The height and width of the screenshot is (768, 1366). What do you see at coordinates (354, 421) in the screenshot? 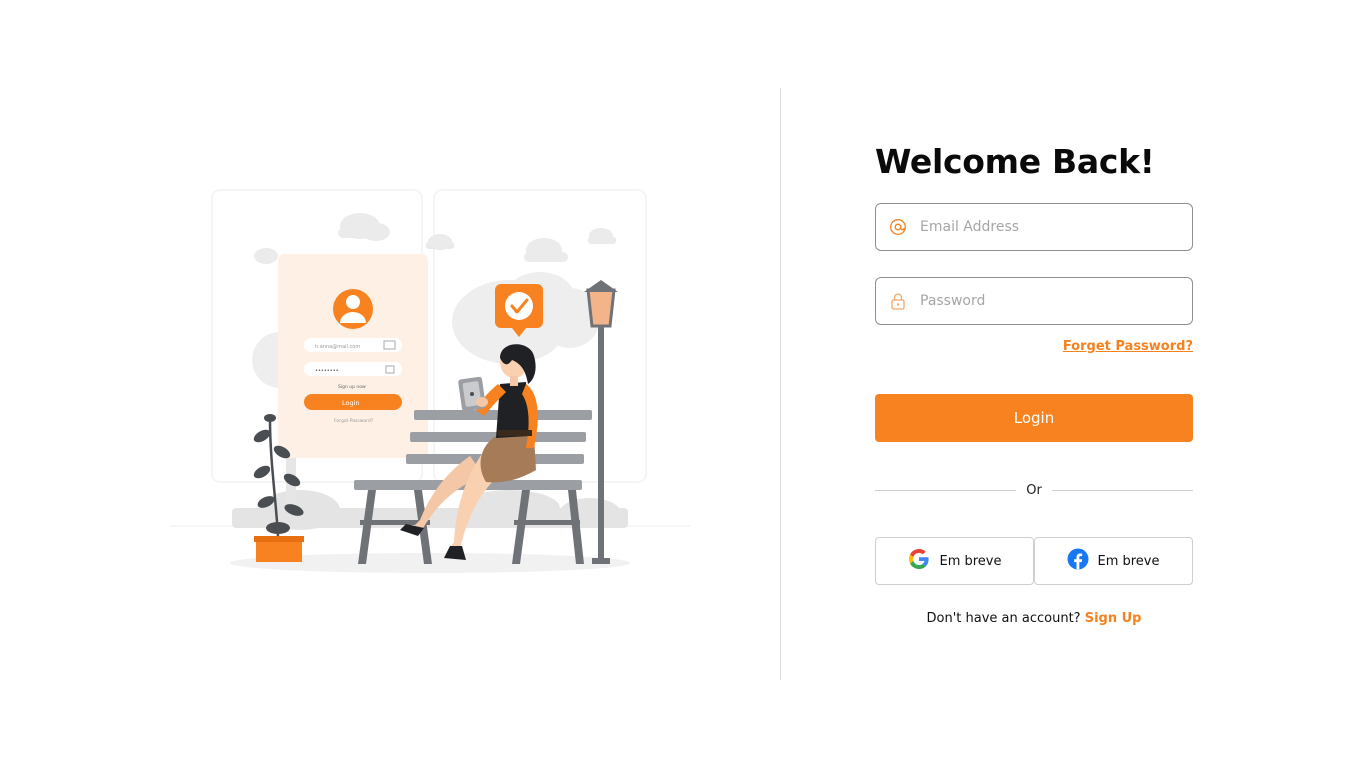
I see `svg-text: Forgot Password?` at bounding box center [354, 421].